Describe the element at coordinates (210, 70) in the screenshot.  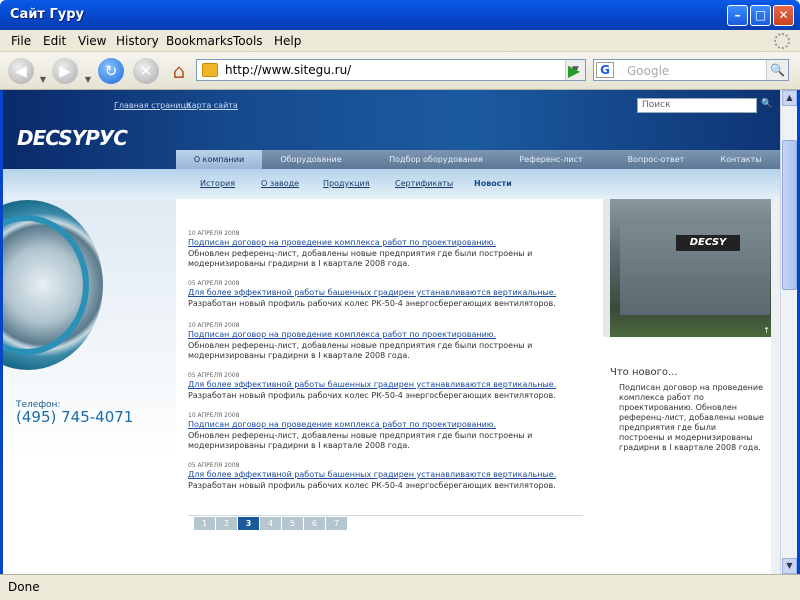
I see `site-favicon-icon` at that location.